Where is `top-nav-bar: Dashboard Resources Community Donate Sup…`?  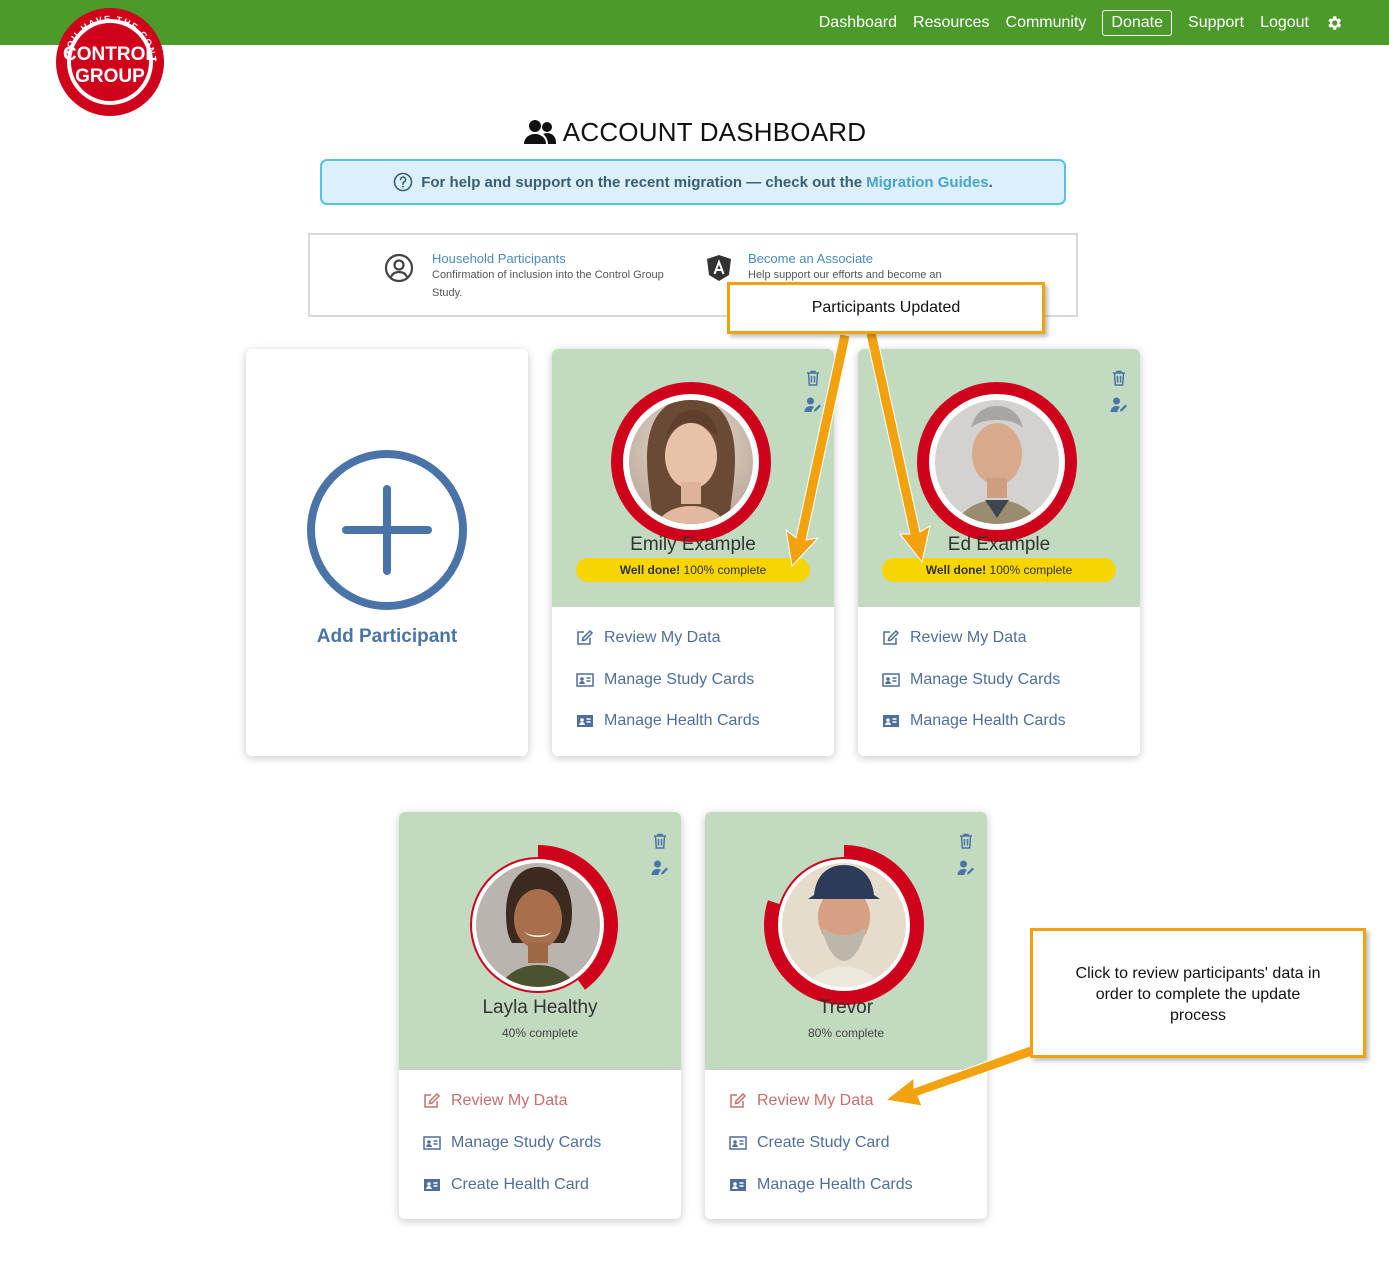
top-nav-bar: Dashboard Resources Community Donate Sup… is located at coordinates (694, 22).